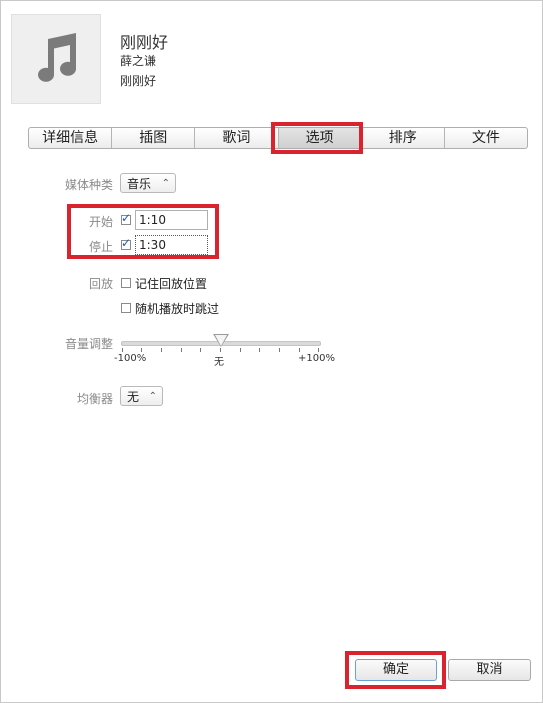  Describe the element at coordinates (138, 61) in the screenshot. I see `song-artist: 薛之谦` at that location.